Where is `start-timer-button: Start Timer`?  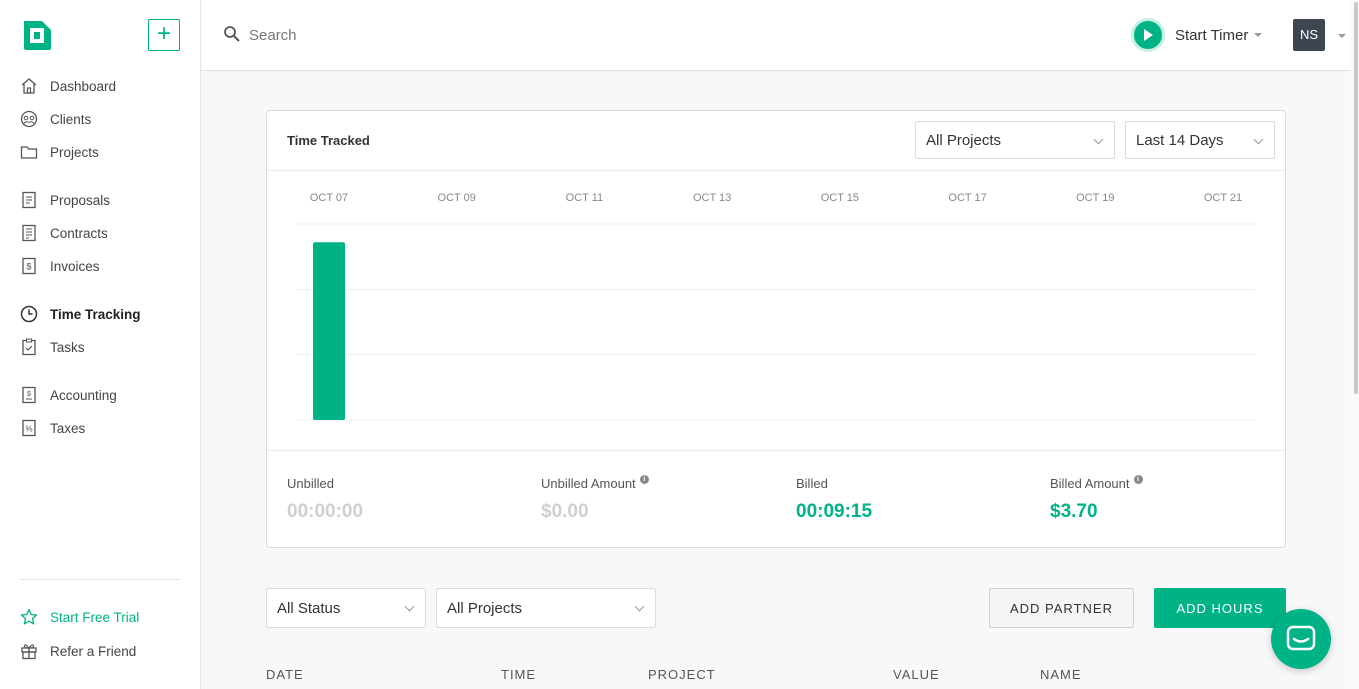 start-timer-button: Start Timer is located at coordinates (1197, 35).